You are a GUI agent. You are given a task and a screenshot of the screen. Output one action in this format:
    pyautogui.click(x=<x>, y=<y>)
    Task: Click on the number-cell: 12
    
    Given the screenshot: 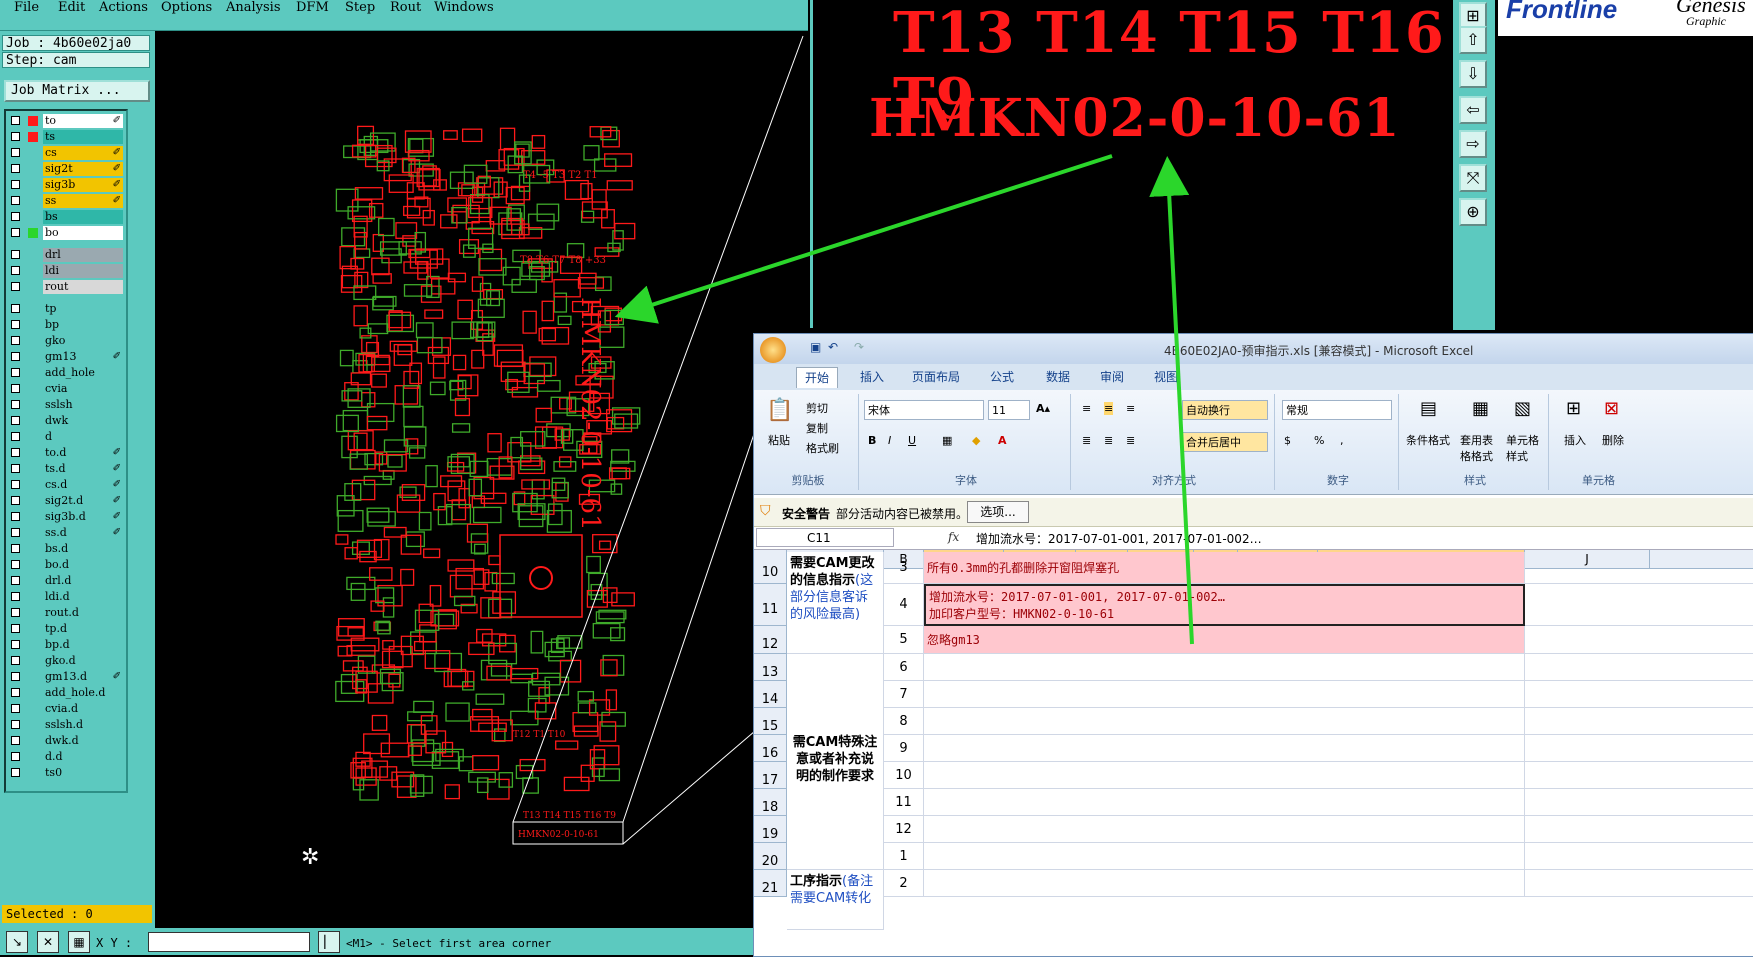 What is the action you would take?
    pyautogui.click(x=904, y=829)
    